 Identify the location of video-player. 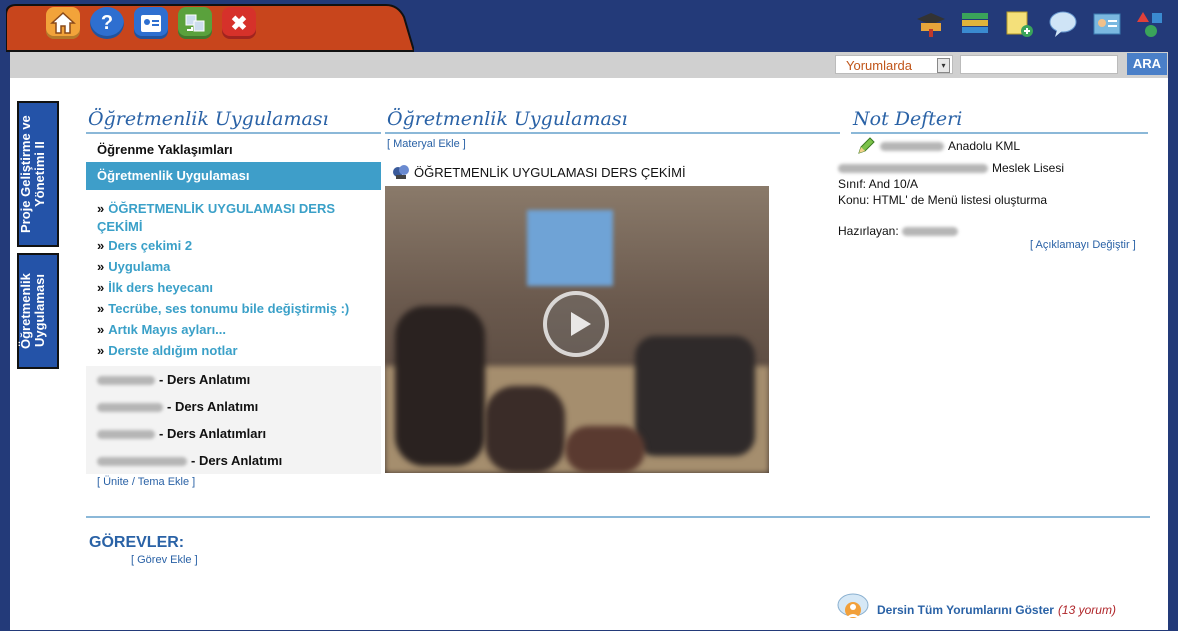
(577, 329).